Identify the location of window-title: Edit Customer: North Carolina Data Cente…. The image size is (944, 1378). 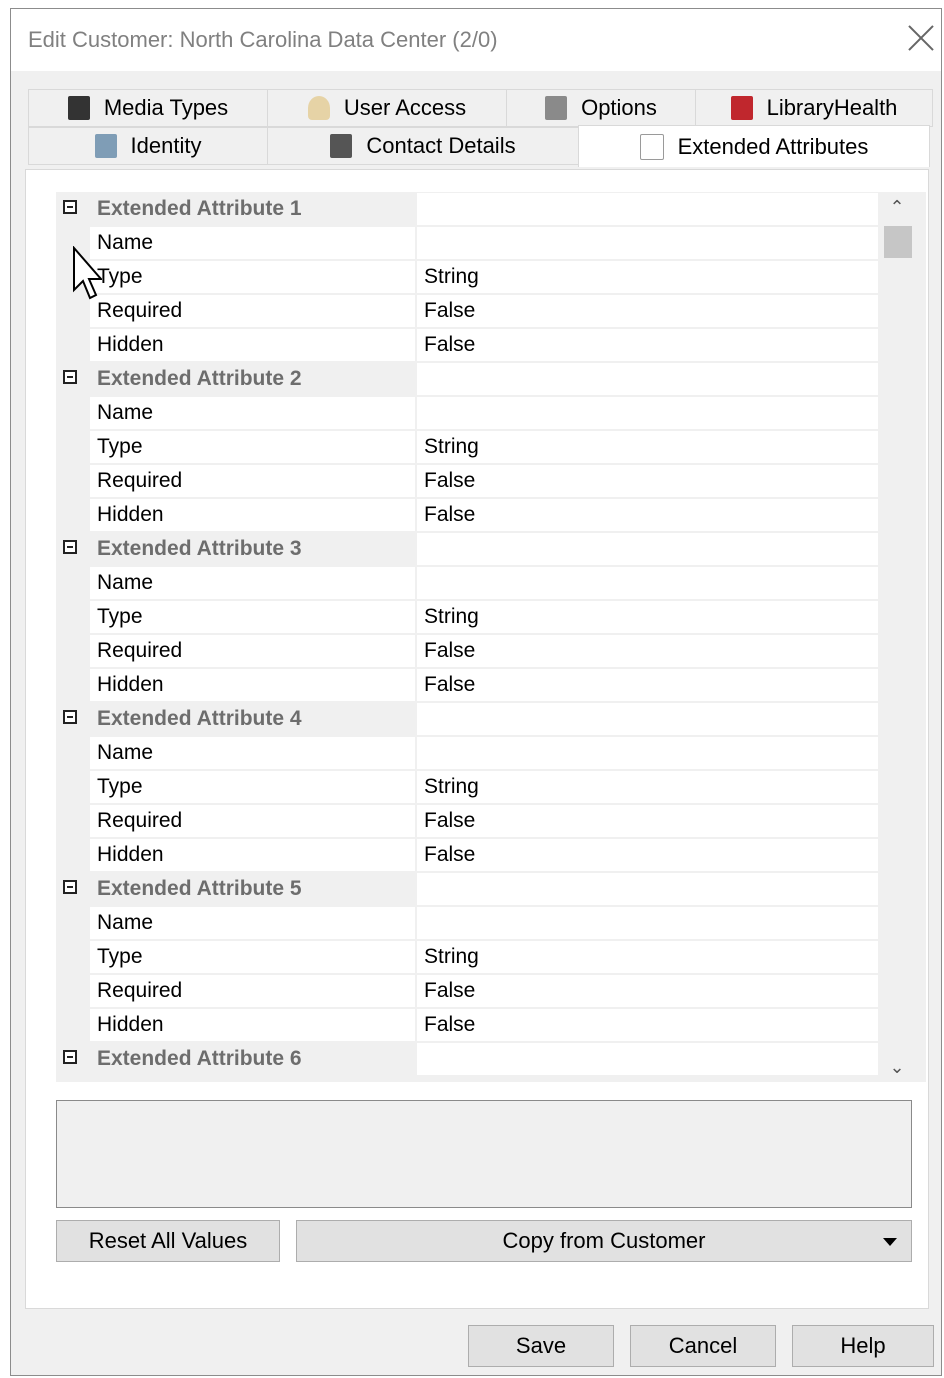
(263, 39).